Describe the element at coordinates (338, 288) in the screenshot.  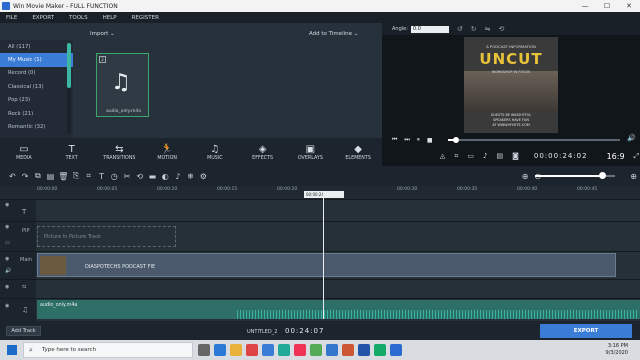
I see `effect-track` at that location.